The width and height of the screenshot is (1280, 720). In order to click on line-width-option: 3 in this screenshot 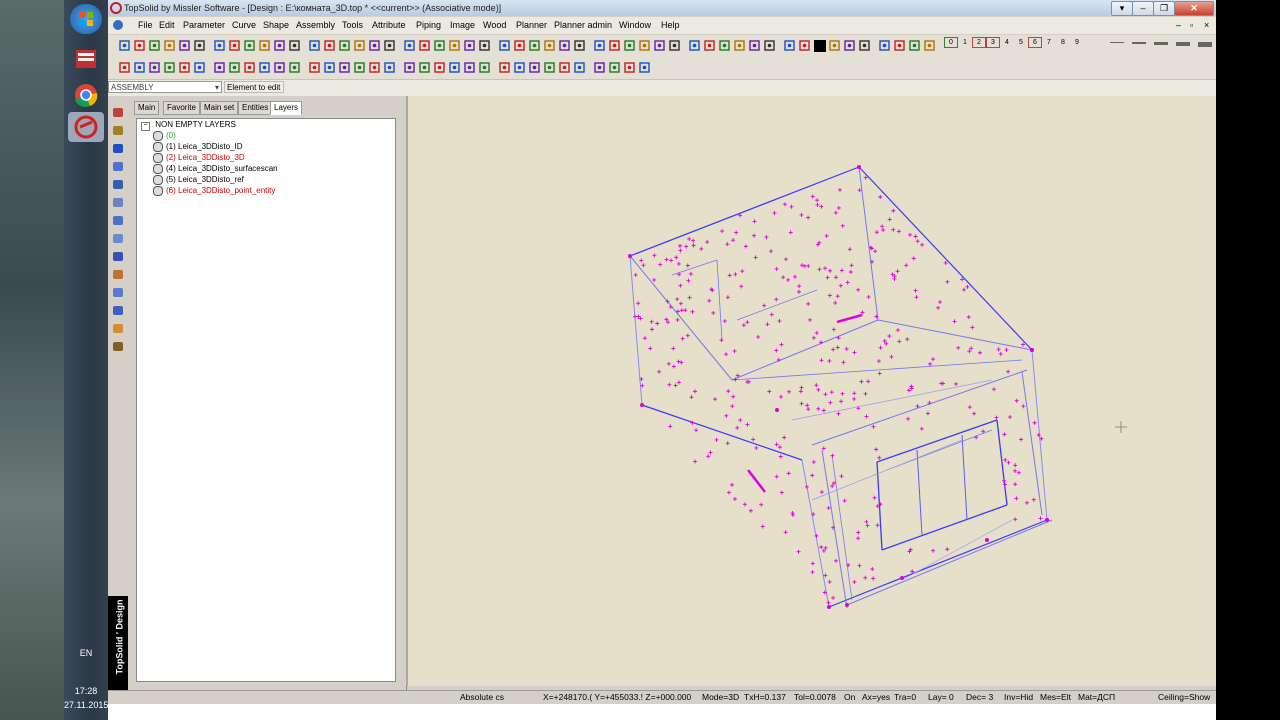, I will do `click(993, 42)`.